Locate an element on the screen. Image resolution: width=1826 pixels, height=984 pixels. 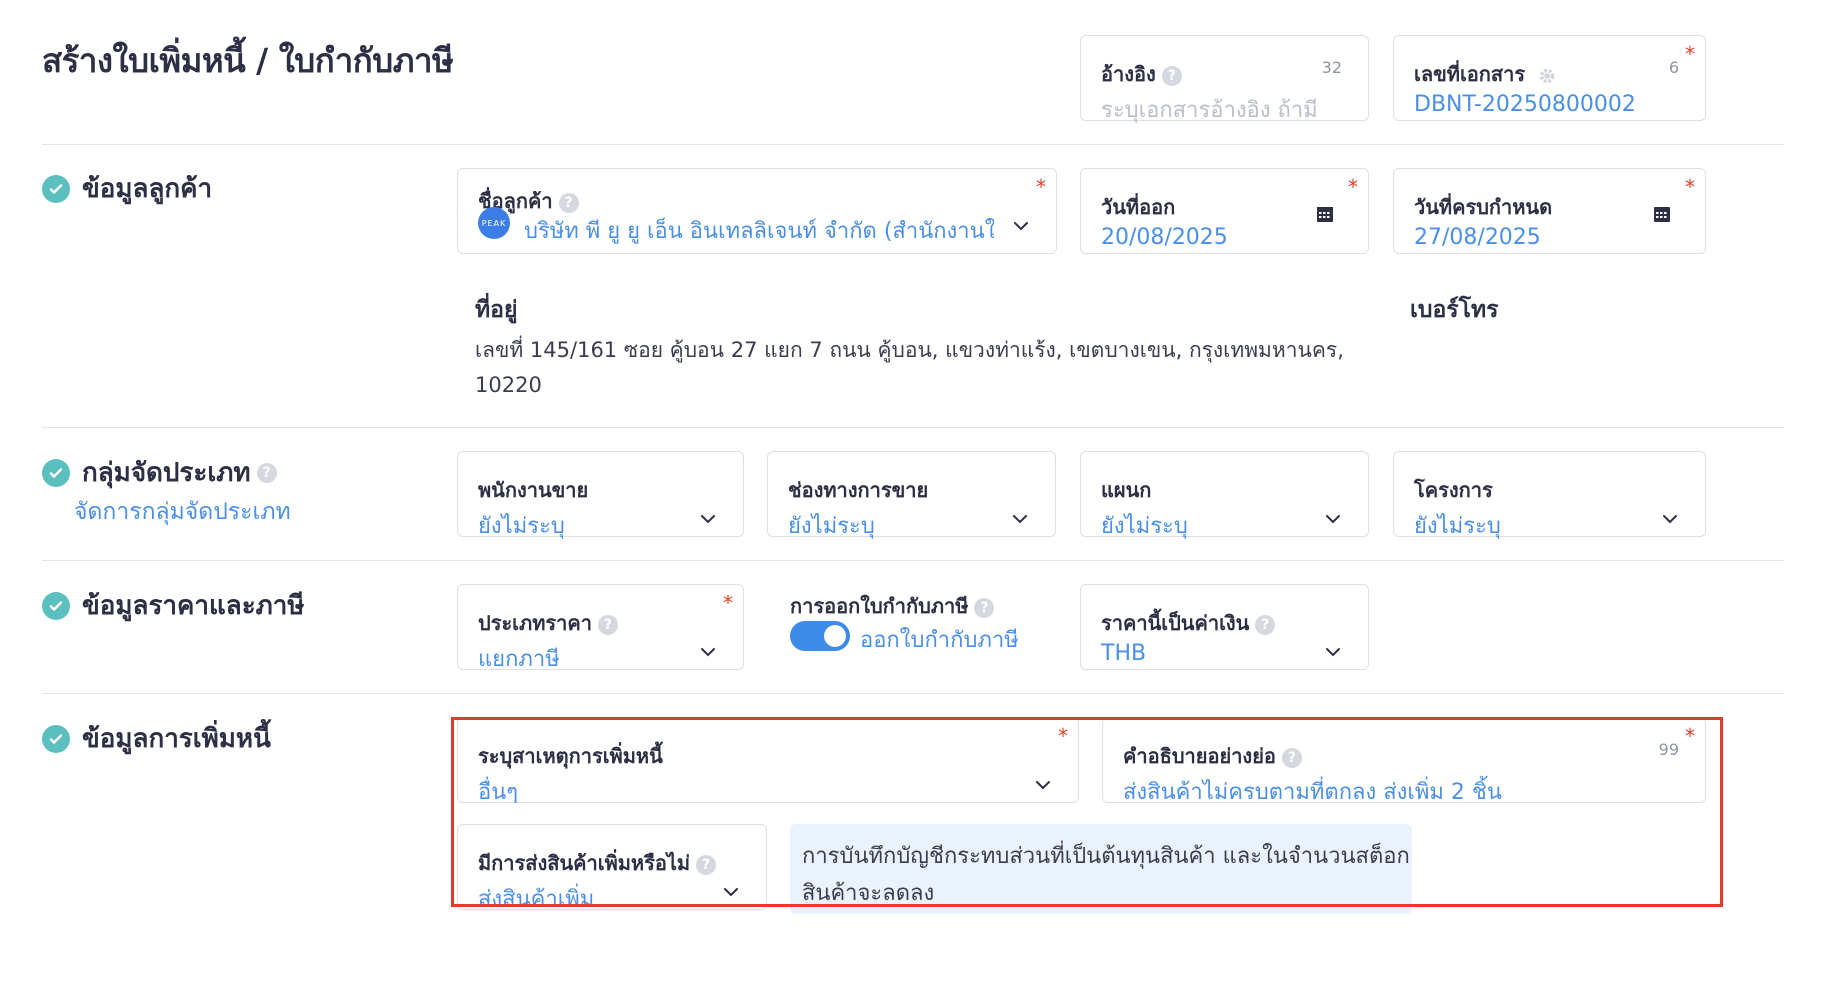
due-date-input: 27/08/2025 is located at coordinates (1477, 237).